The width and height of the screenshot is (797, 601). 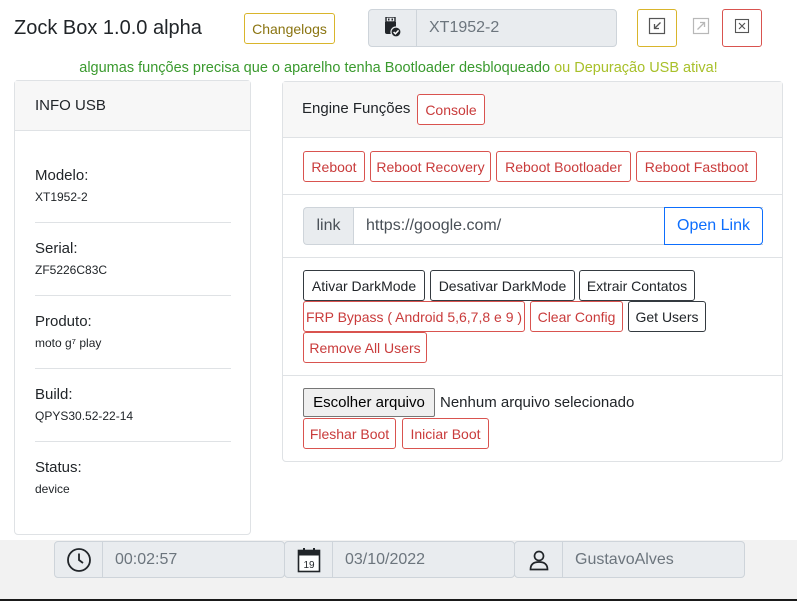 I want to click on engine-title: Engine Funções, so click(x=356, y=108).